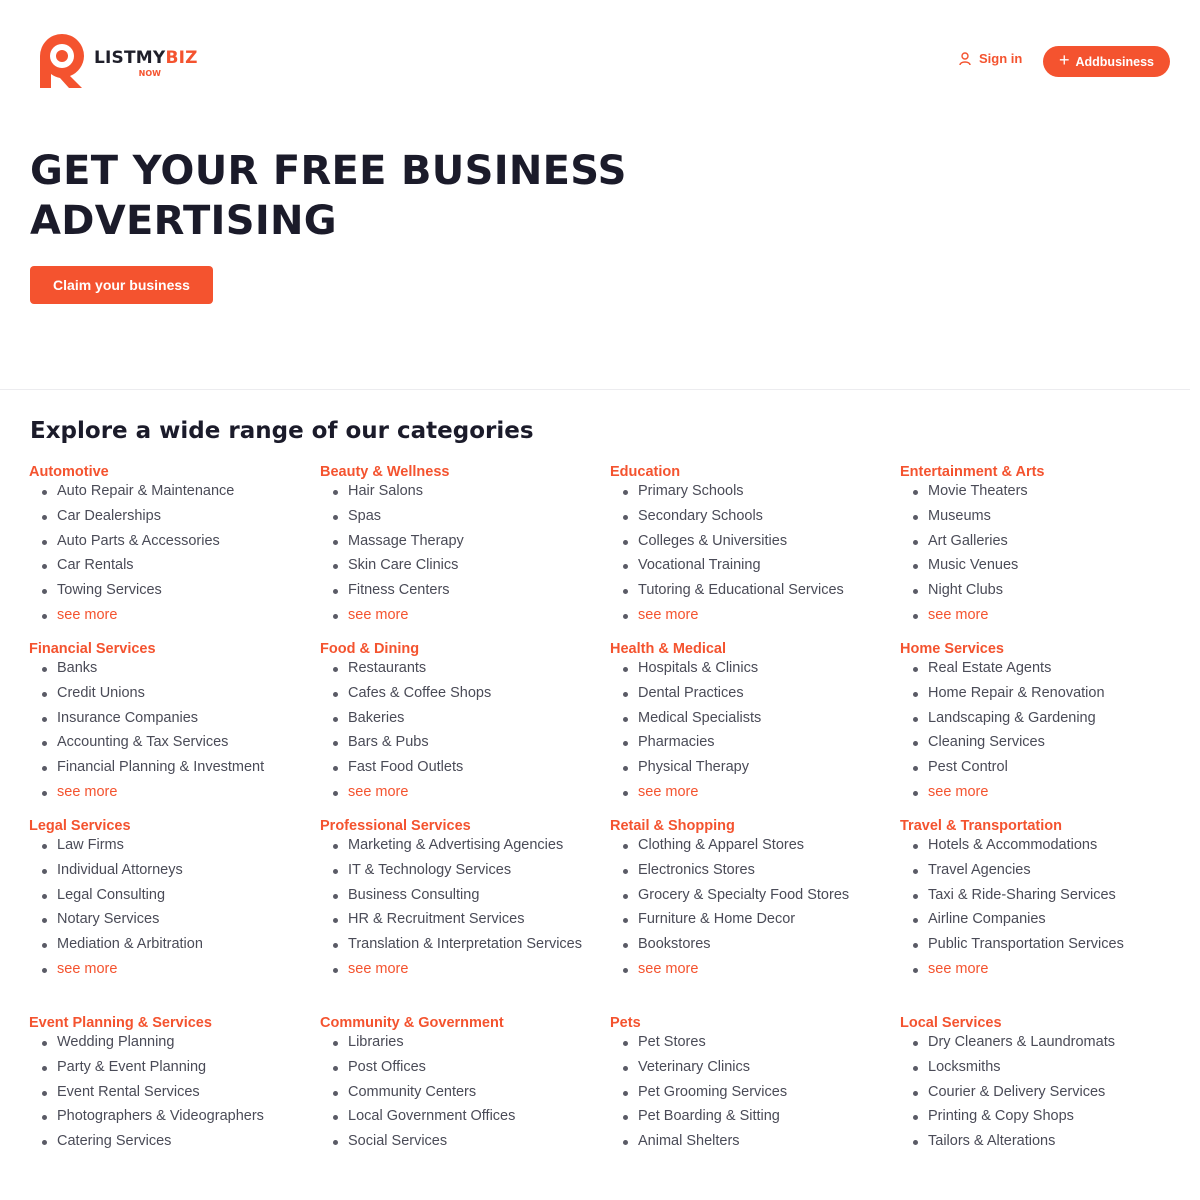 The image size is (1200, 1200). I want to click on category-item: Dry Cleaners & Laundromats, so click(1037, 1042).